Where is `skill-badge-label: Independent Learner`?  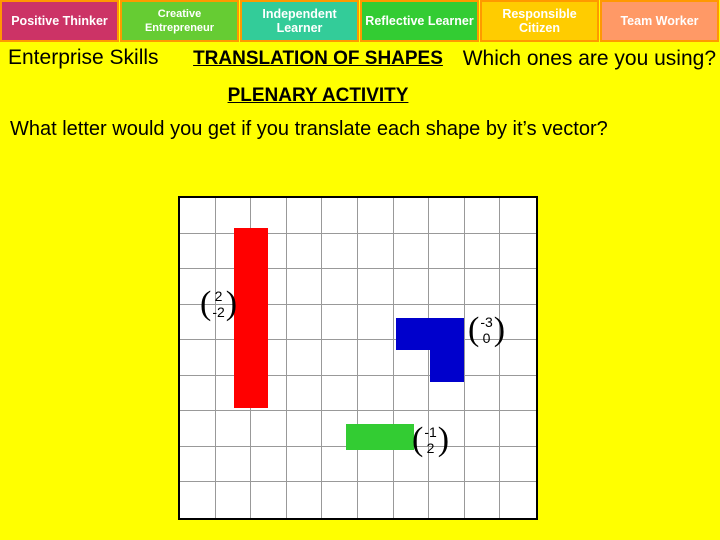
skill-badge-label: Independent Learner is located at coordinates (299, 21).